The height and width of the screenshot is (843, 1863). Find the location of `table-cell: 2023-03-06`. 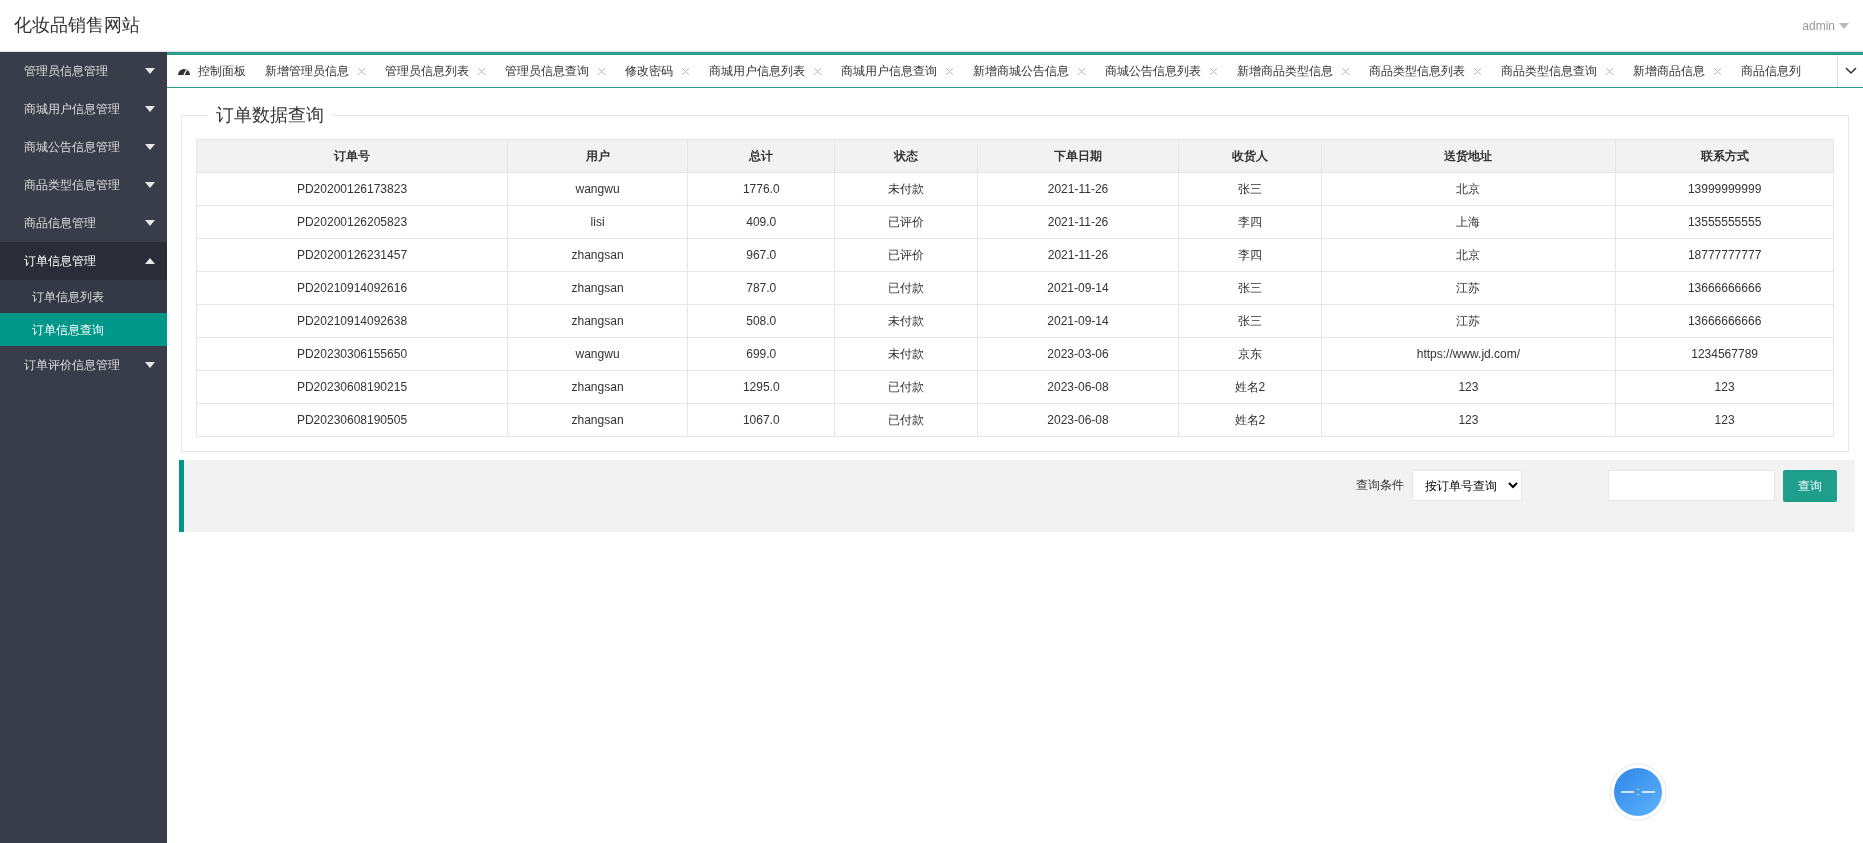

table-cell: 2023-03-06 is located at coordinates (1078, 354).